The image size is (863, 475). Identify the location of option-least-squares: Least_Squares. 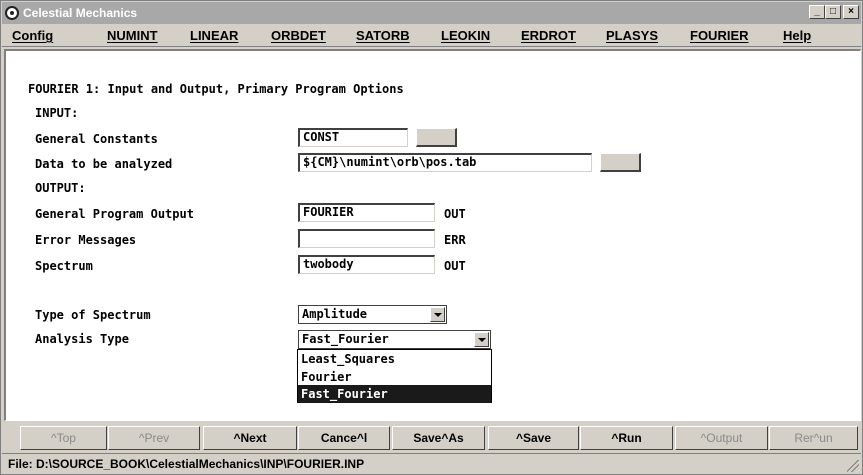
(394, 359).